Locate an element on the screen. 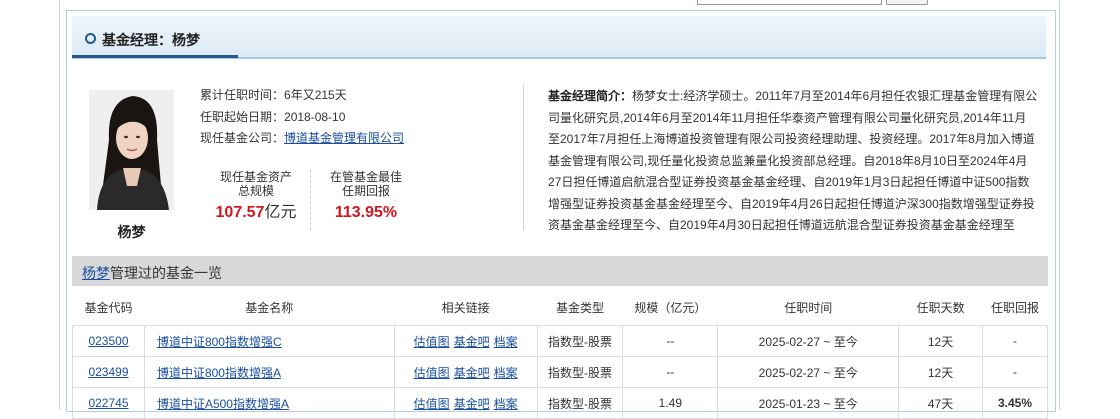 This screenshot has height=419, width=1120. tenure-row: 累计任职时间：6年又215天 is located at coordinates (273, 95).